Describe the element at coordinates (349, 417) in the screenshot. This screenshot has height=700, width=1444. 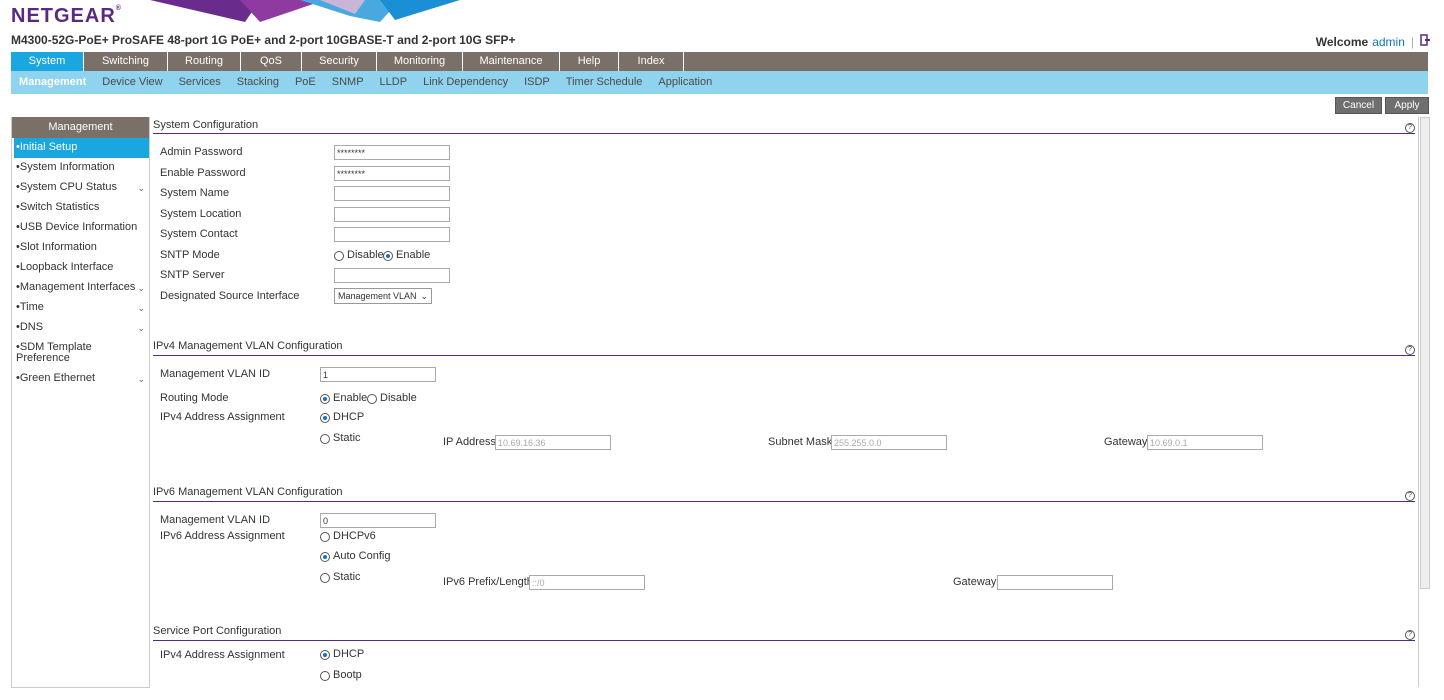
I see `ipv4-dhcp-label: DHCP` at that location.